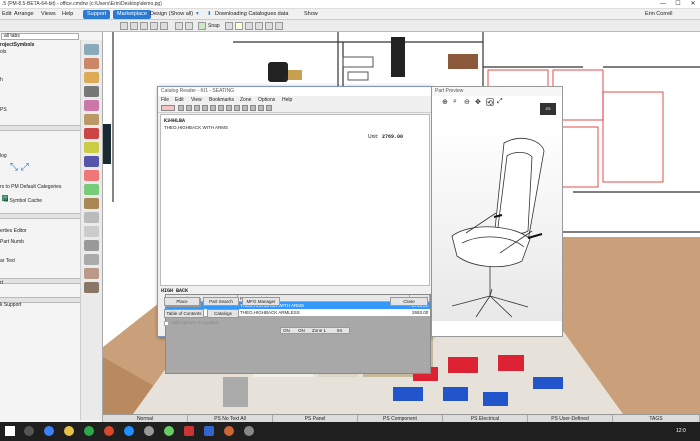  Describe the element at coordinates (261, 301) in the screenshot. I see `mfg-manager-button: MFG Manager` at that location.